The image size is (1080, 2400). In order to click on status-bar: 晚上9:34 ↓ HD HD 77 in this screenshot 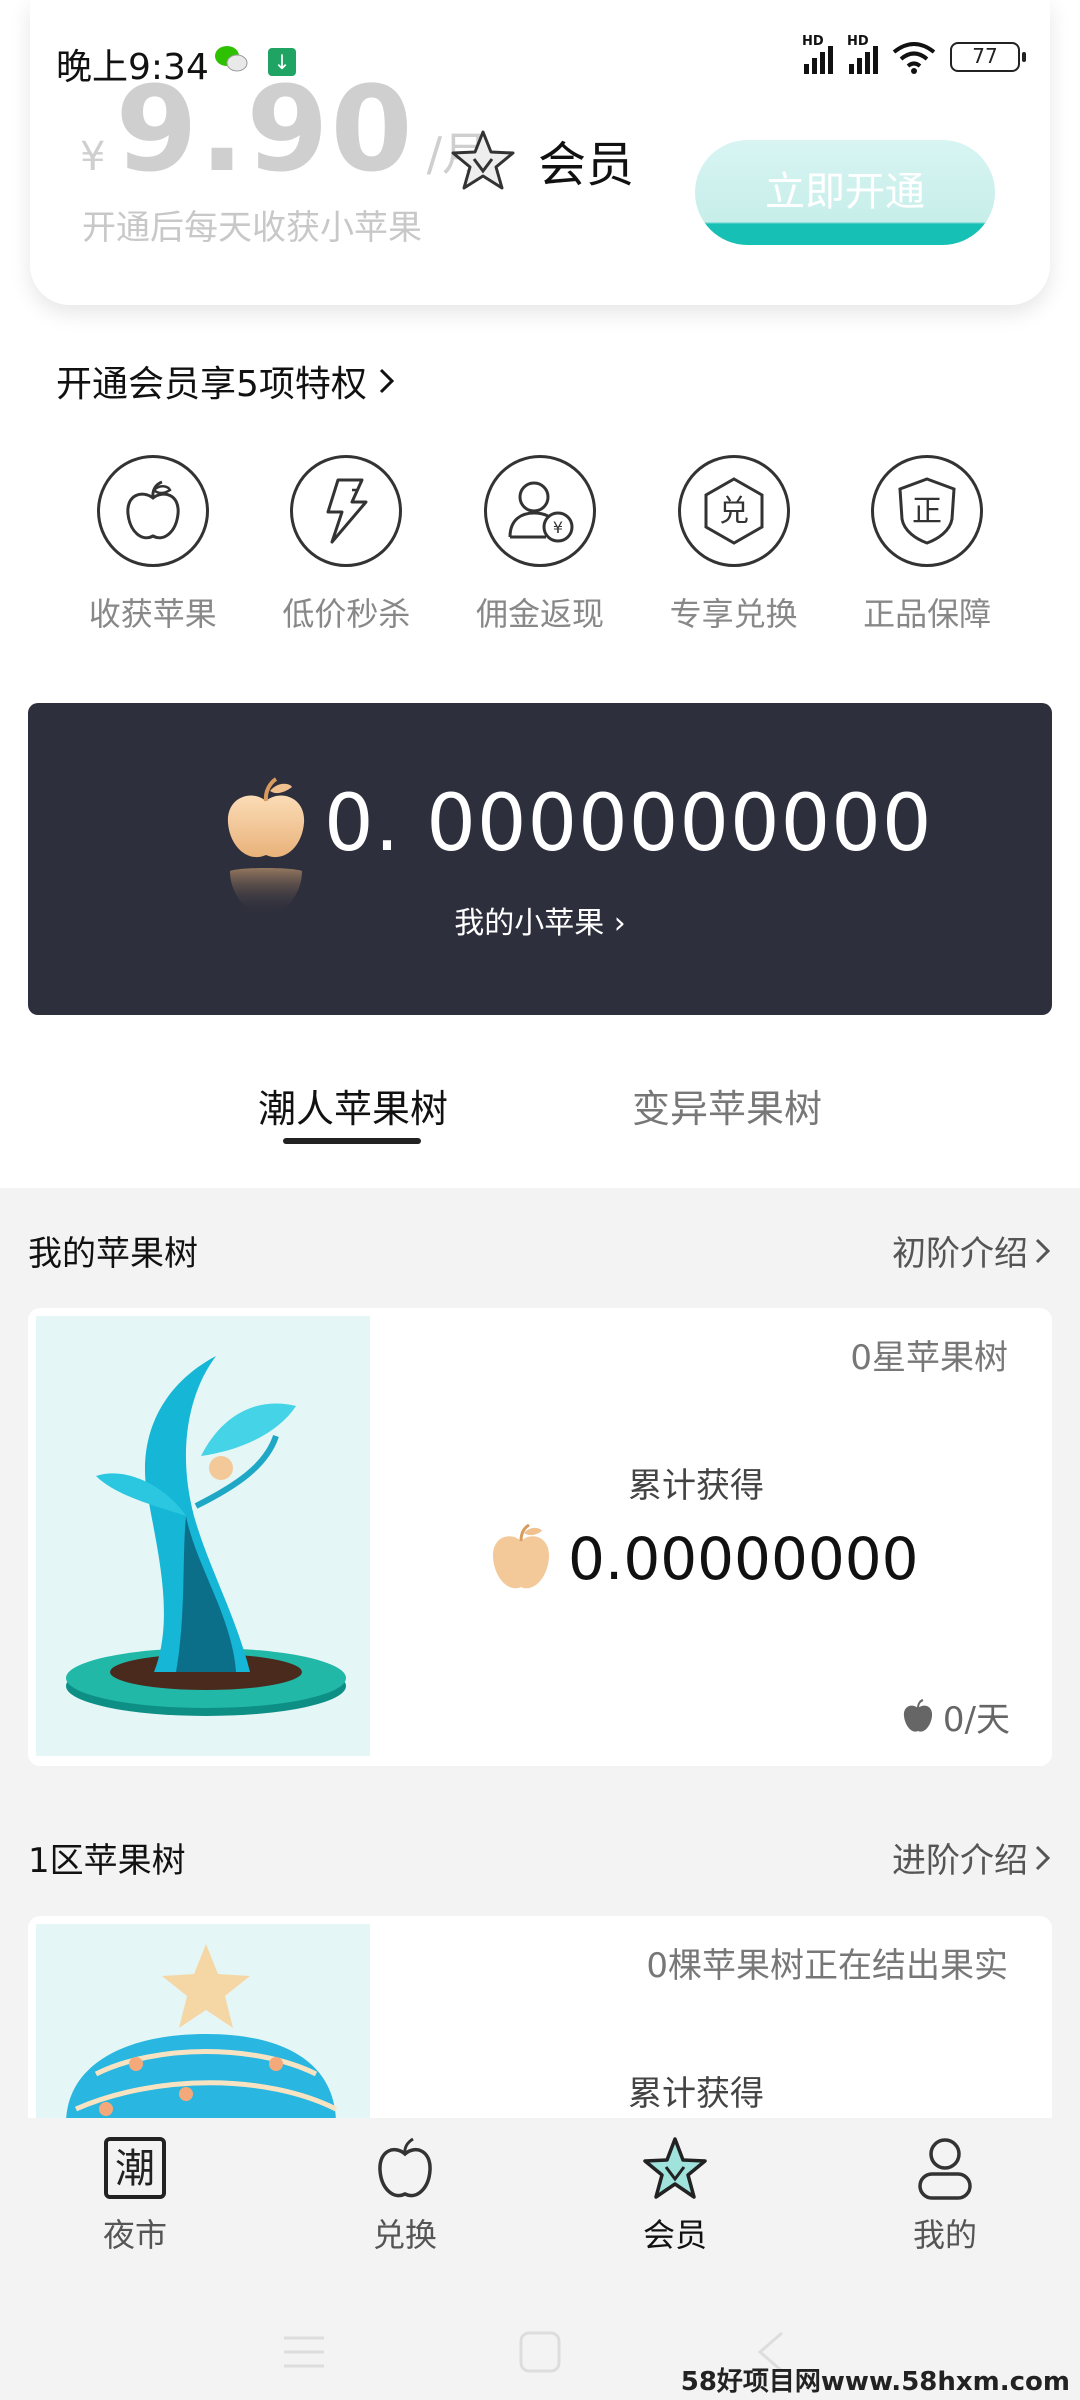, I will do `click(540, 60)`.